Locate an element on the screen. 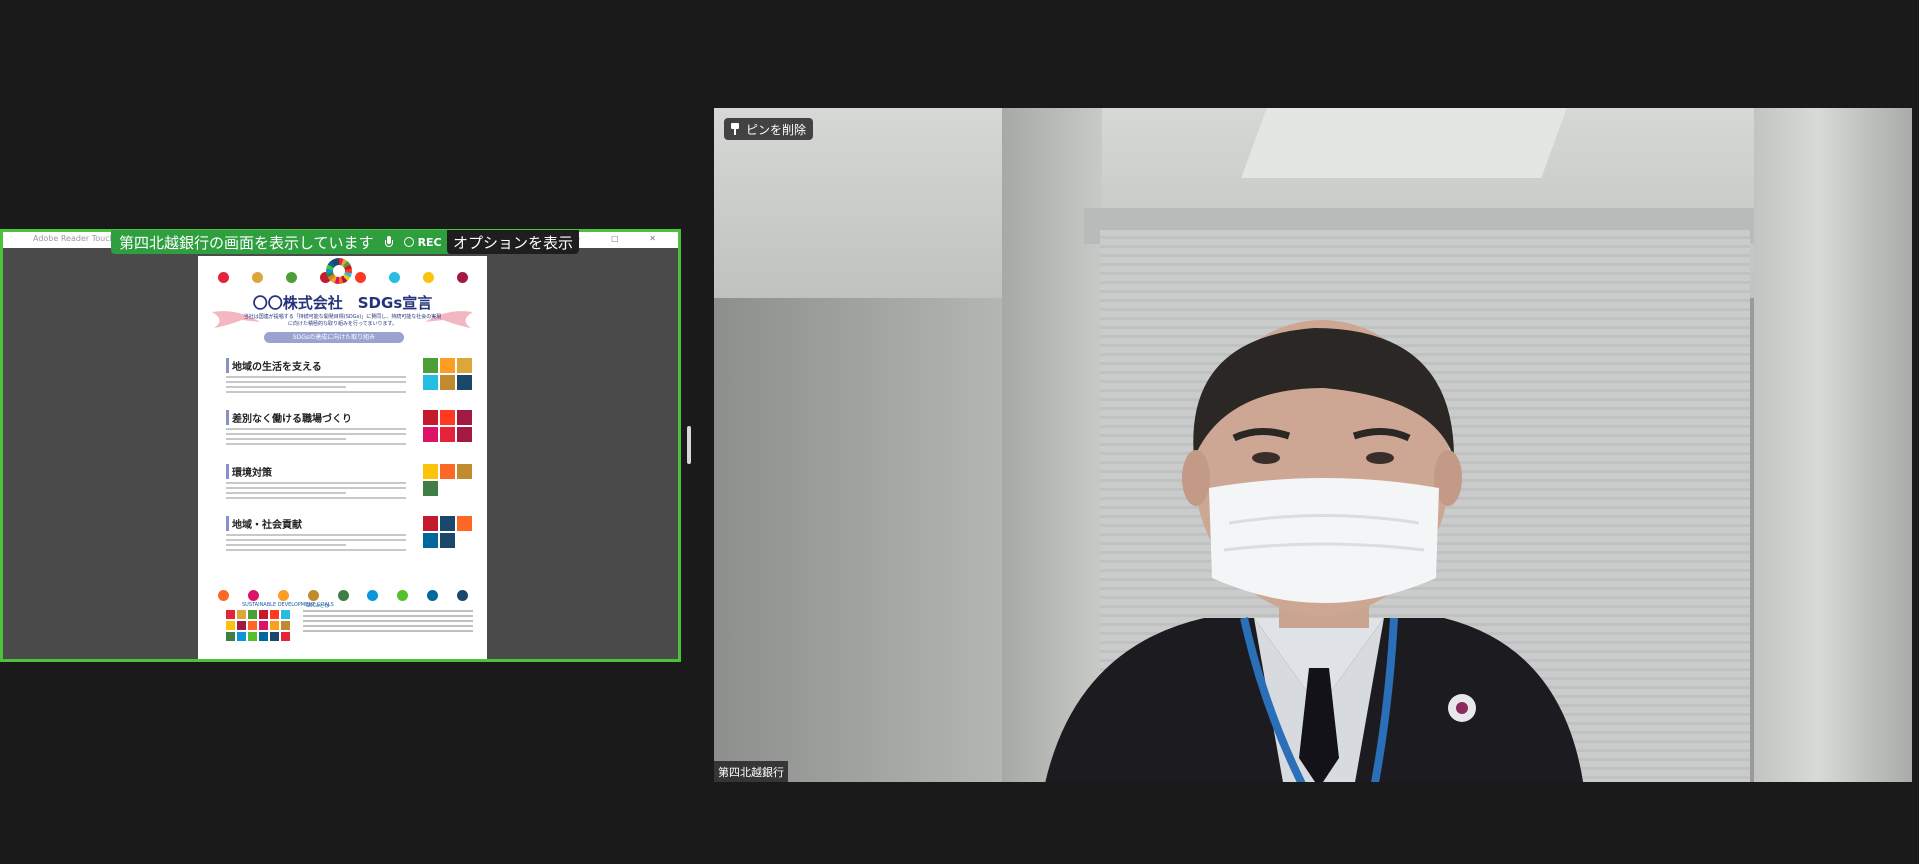 This screenshot has height=864, width=1919. sdgs-description is located at coordinates (388, 622).